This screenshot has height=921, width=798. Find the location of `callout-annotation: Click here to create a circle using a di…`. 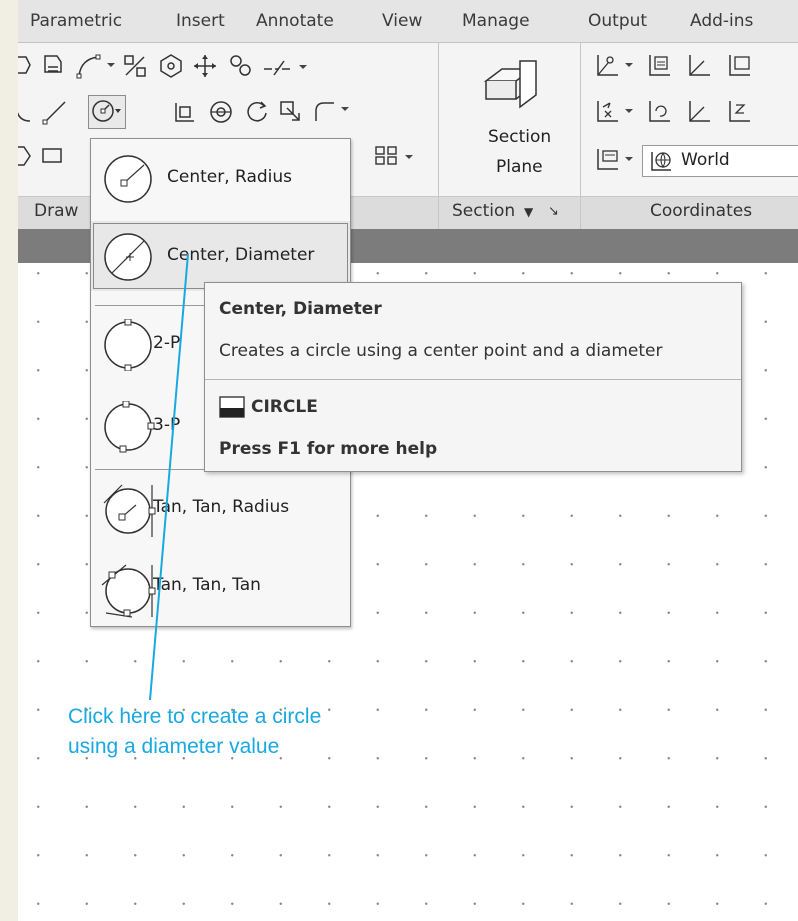

callout-annotation: Click here to create a circle using a di… is located at coordinates (194, 732).